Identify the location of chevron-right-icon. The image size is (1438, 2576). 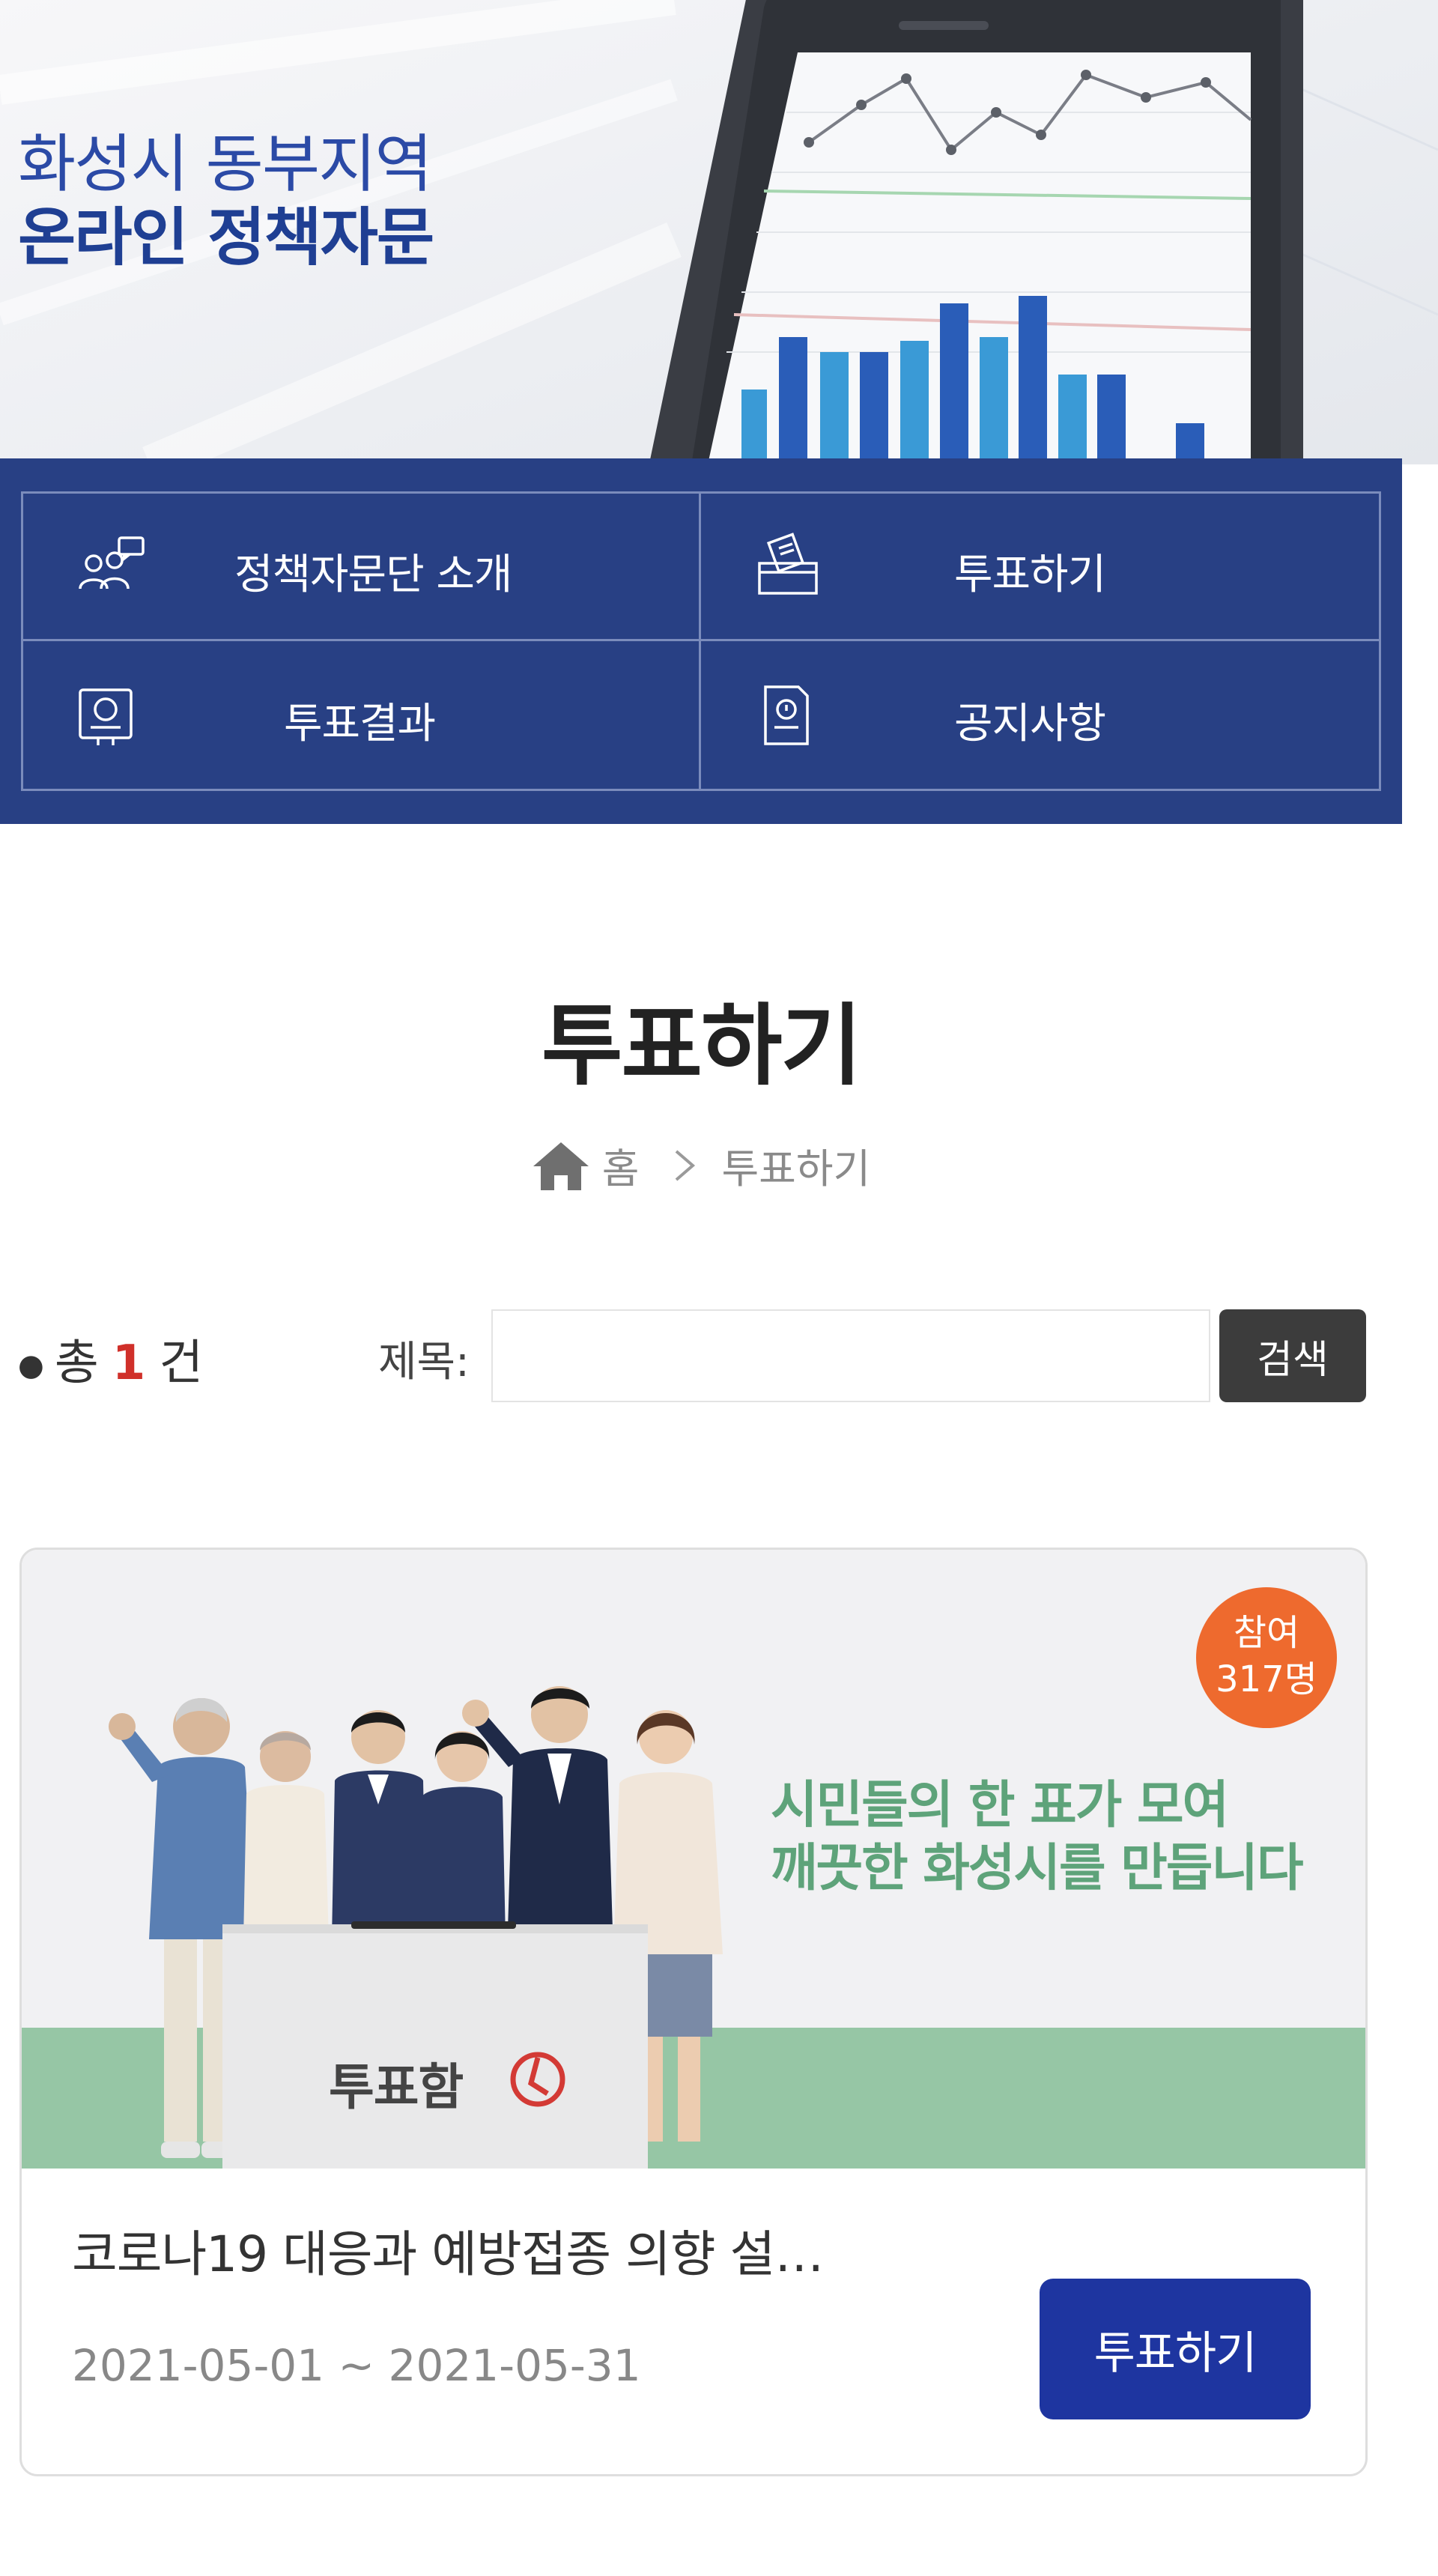
(686, 1165).